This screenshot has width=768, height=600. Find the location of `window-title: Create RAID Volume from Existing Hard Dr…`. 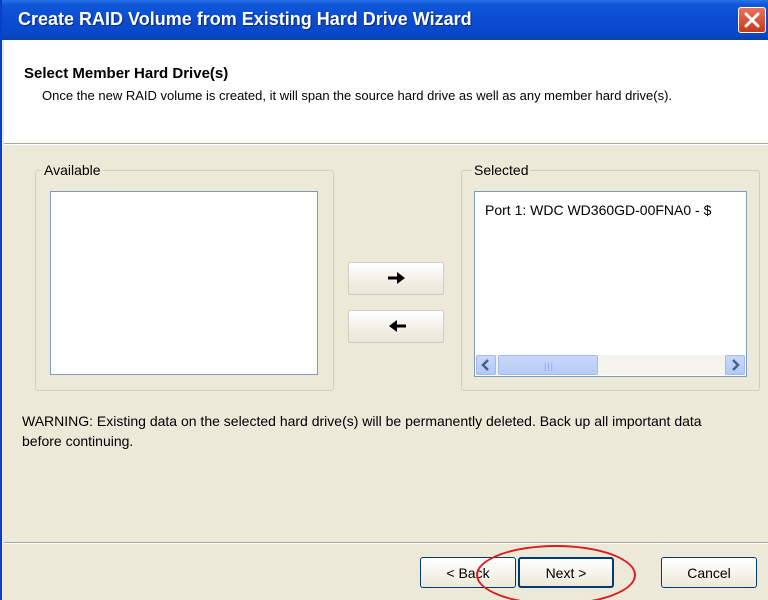

window-title: Create RAID Volume from Existing Hard Dr… is located at coordinates (245, 19).